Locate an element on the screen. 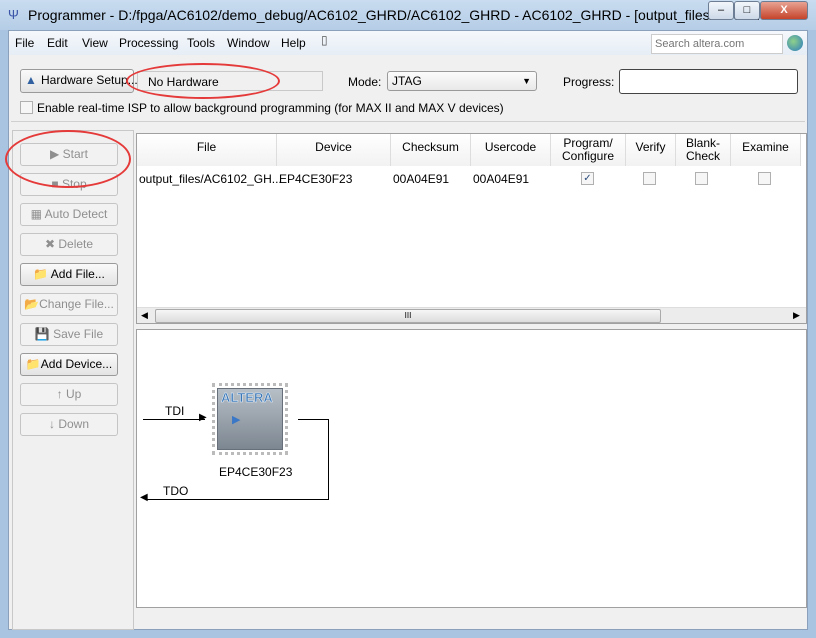  down-button: ↓ Down is located at coordinates (69, 424).